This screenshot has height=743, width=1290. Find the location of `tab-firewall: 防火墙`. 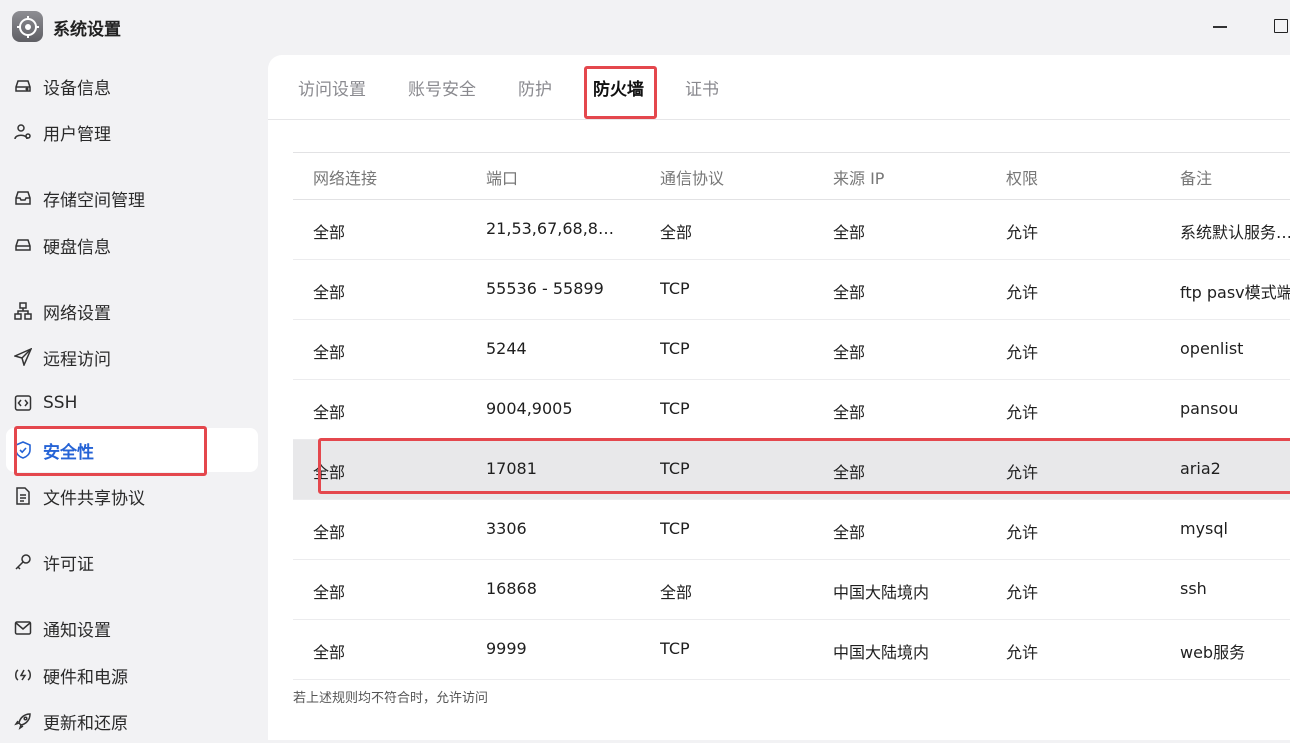

tab-firewall: 防火墙 is located at coordinates (618, 87).